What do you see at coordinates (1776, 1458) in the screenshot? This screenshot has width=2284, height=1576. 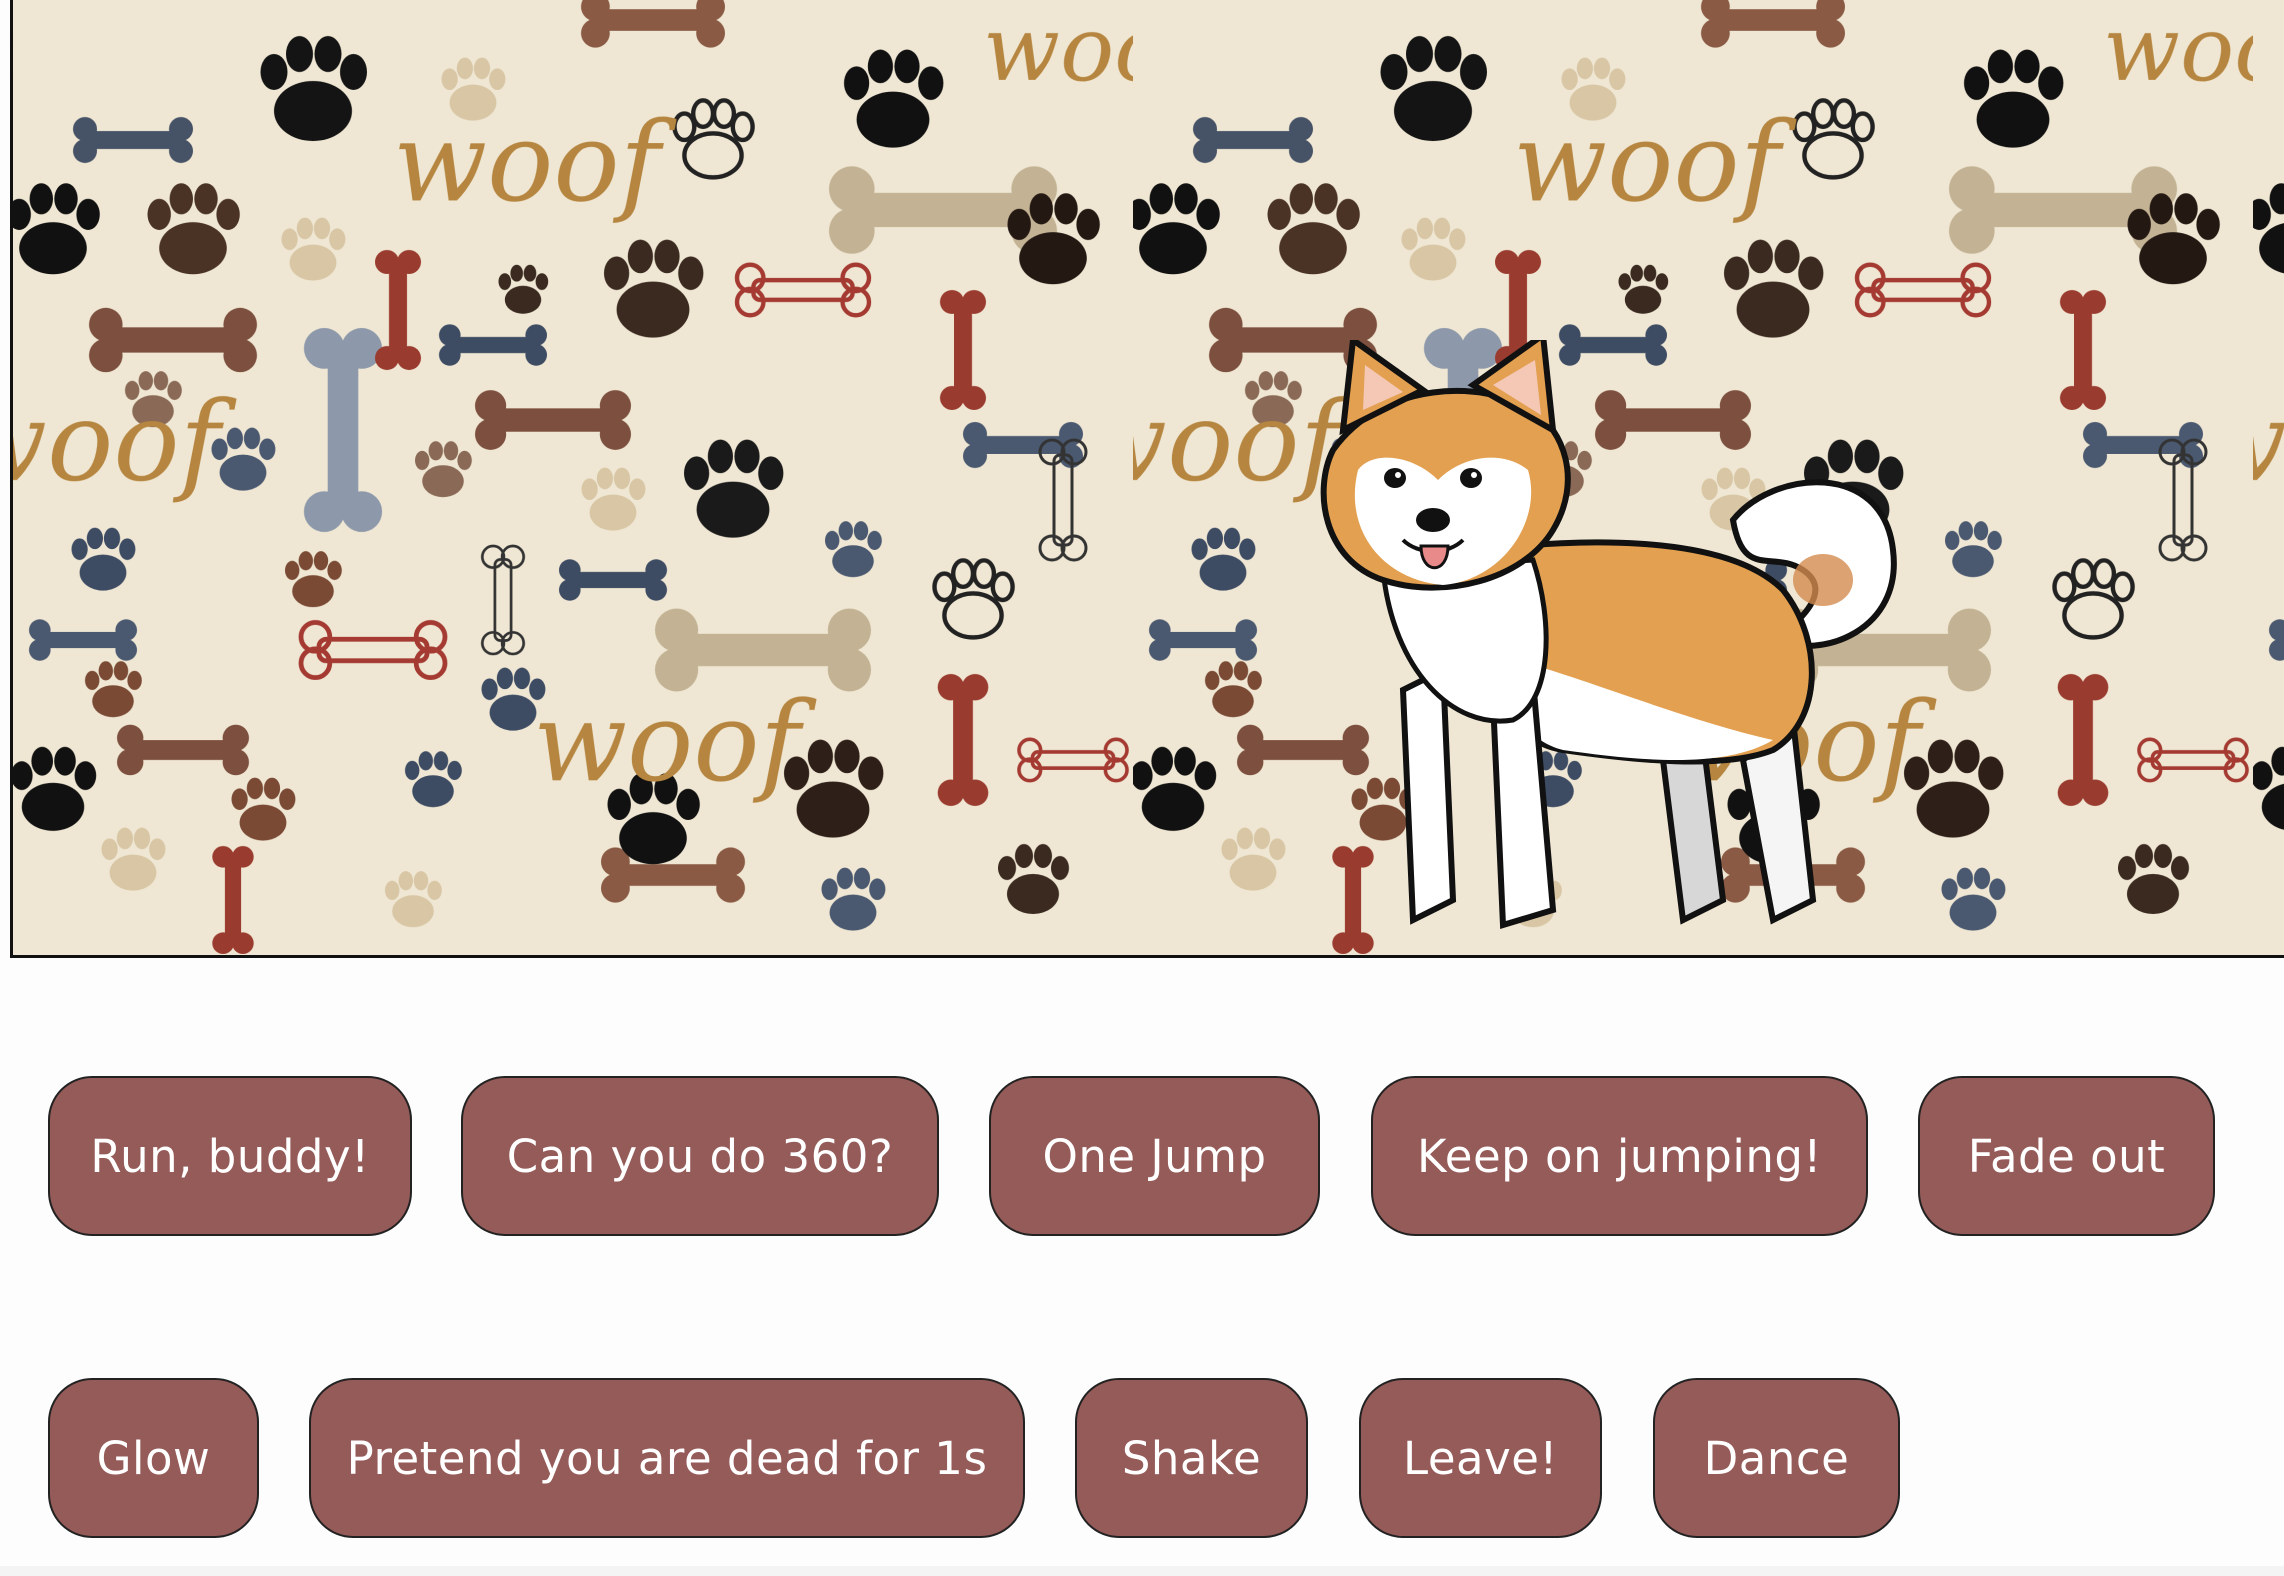 I see `dance-button: Dance` at bounding box center [1776, 1458].